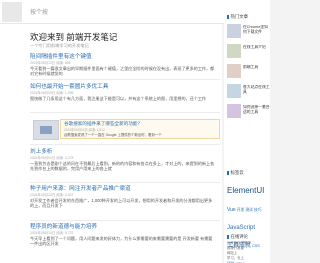 This screenshot has height=263, width=320. I want to click on tag-link: 开发, so click(241, 210).